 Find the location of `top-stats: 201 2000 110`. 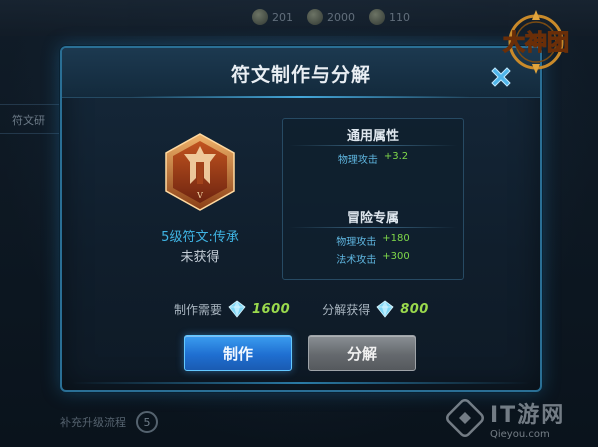

top-stats: 201 2000 110 is located at coordinates (372, 17).